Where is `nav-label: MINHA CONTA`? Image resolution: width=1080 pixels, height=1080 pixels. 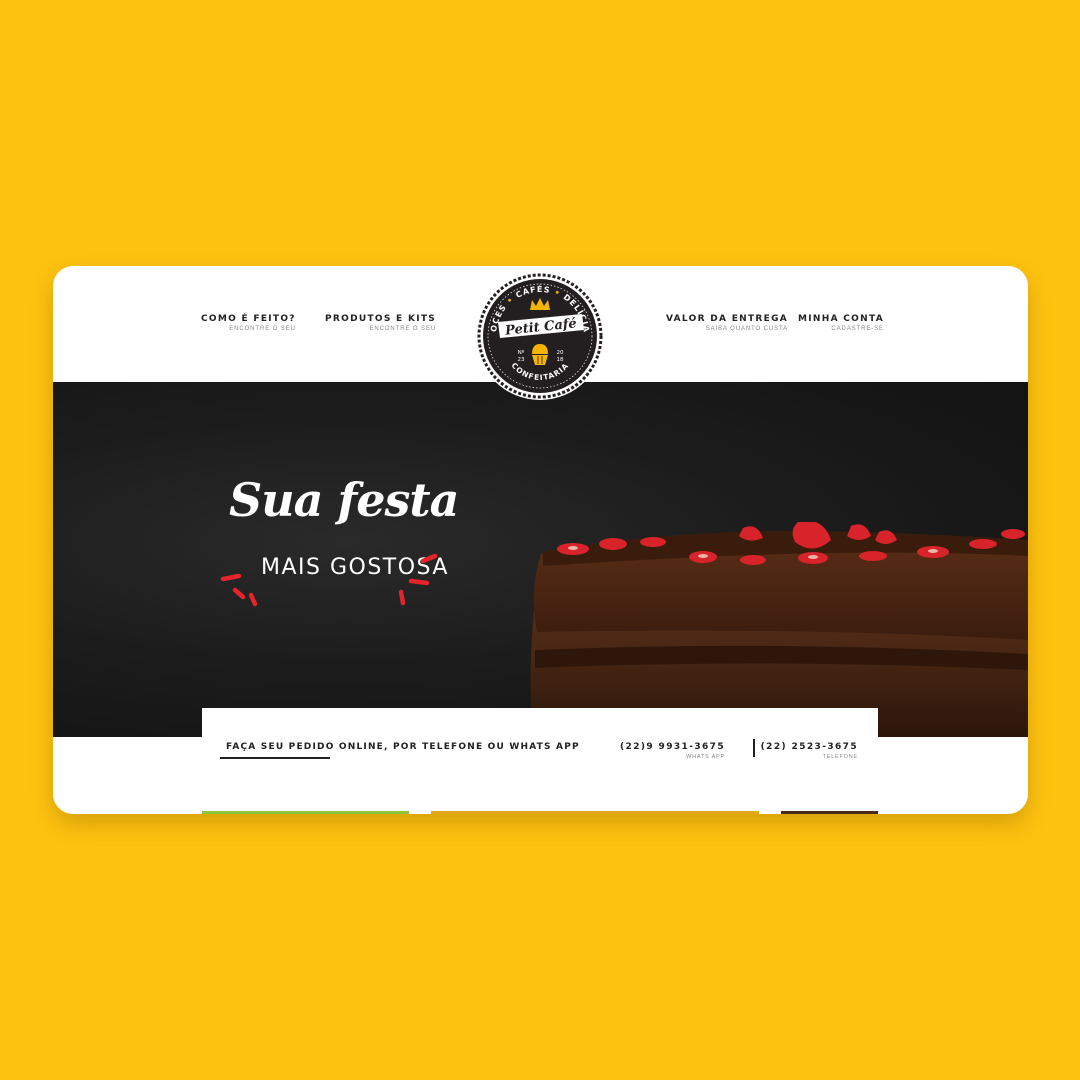 nav-label: MINHA CONTA is located at coordinates (841, 319).